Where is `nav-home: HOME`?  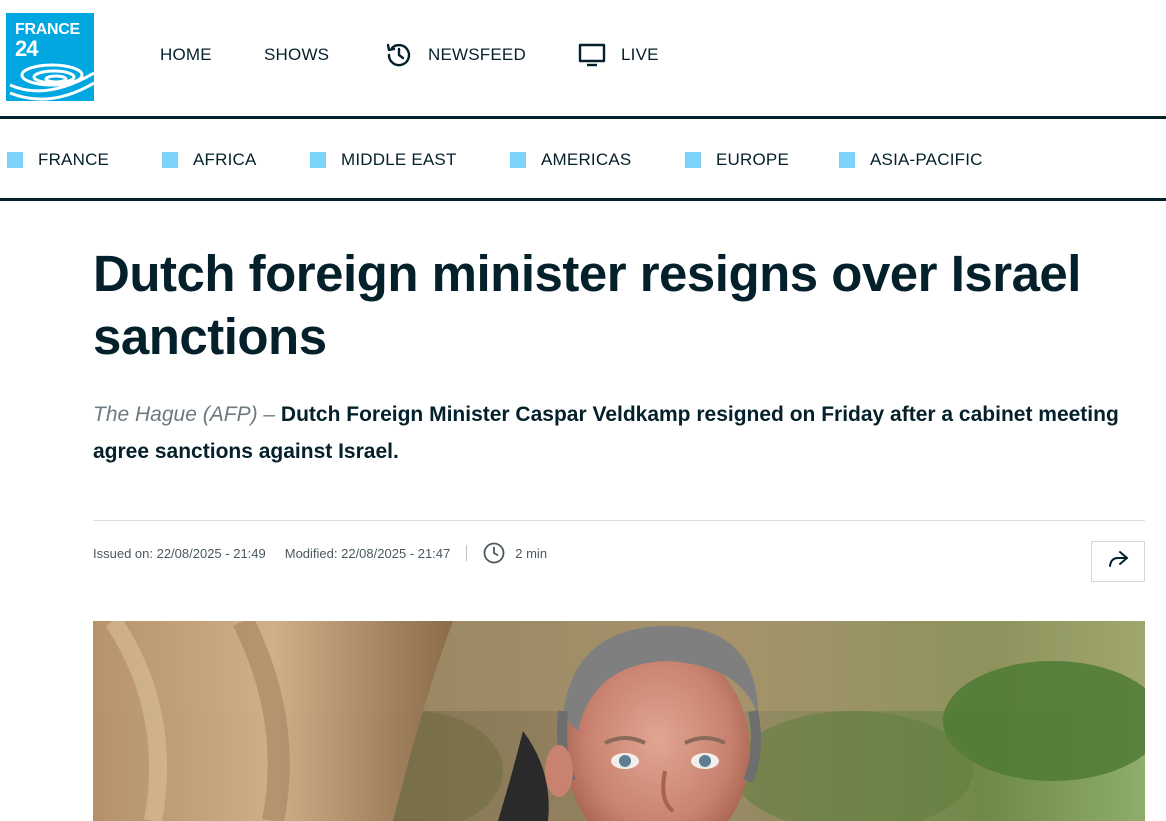 nav-home: HOME is located at coordinates (186, 55).